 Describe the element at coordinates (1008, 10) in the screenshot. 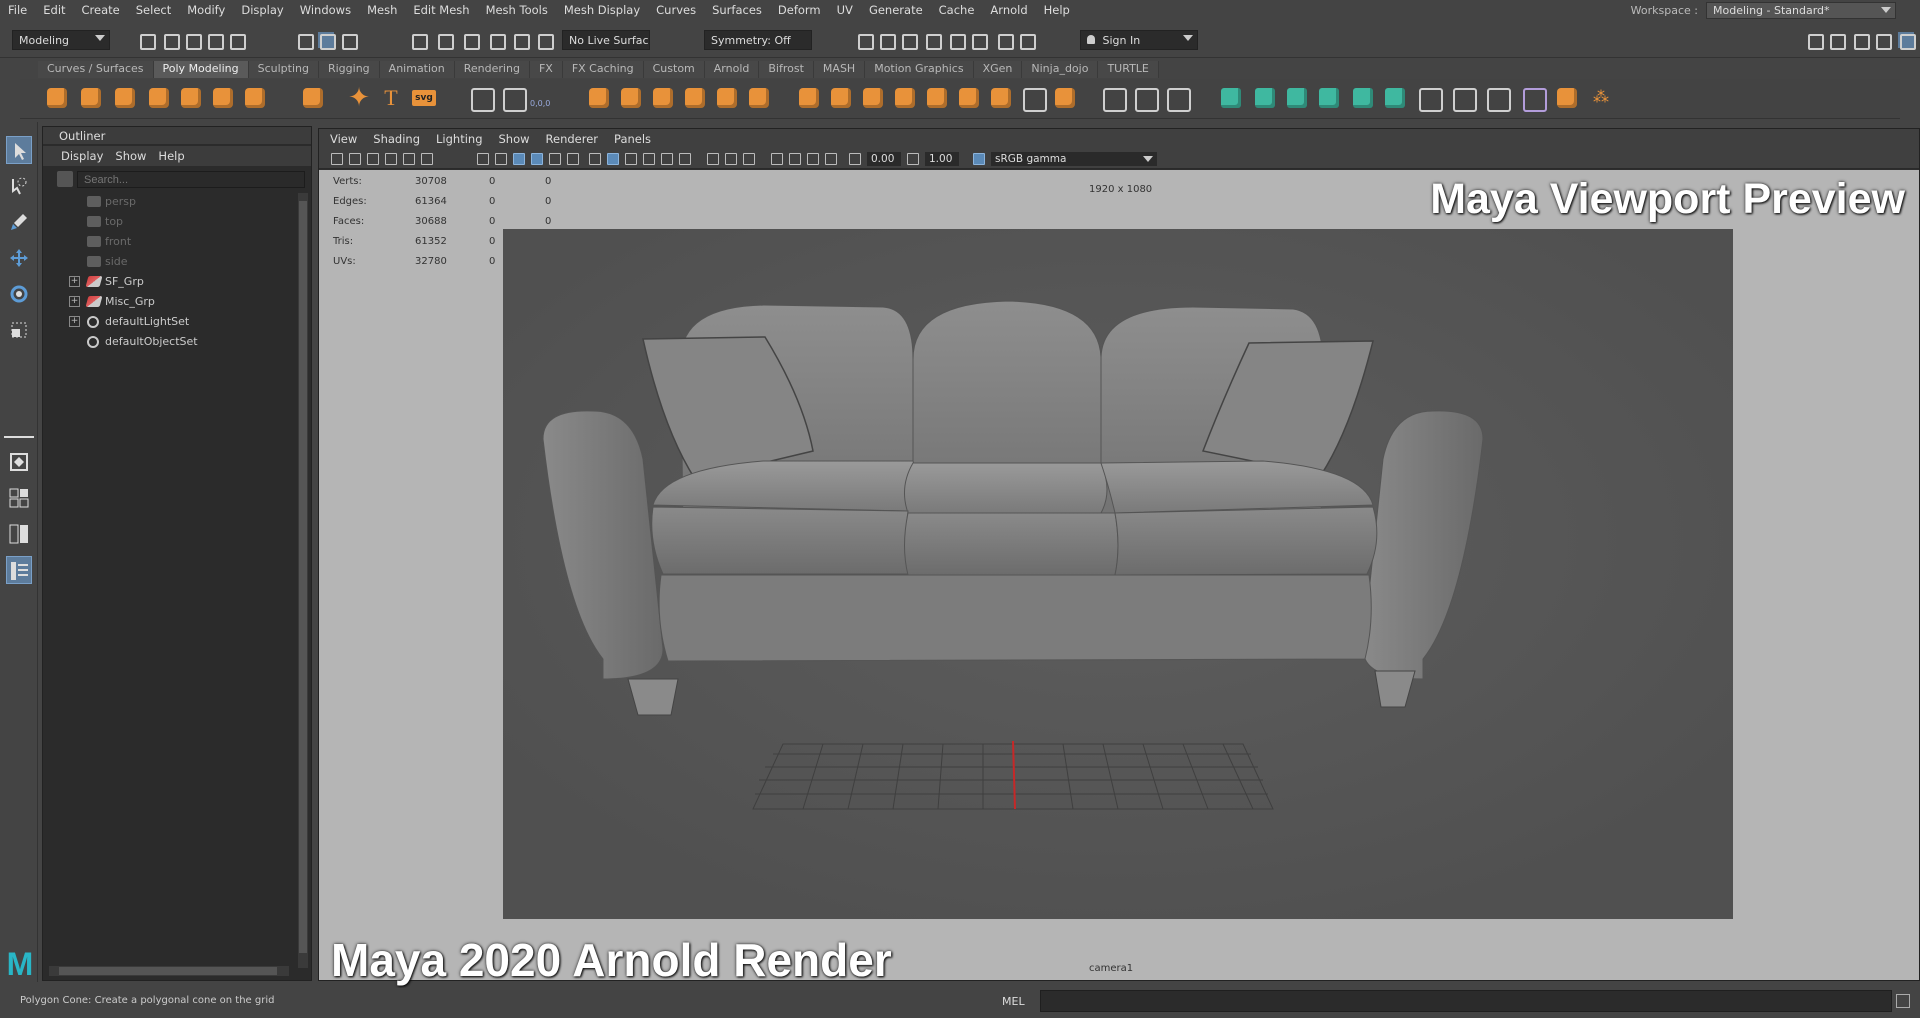

I see `menu-arnold: Arnold` at that location.